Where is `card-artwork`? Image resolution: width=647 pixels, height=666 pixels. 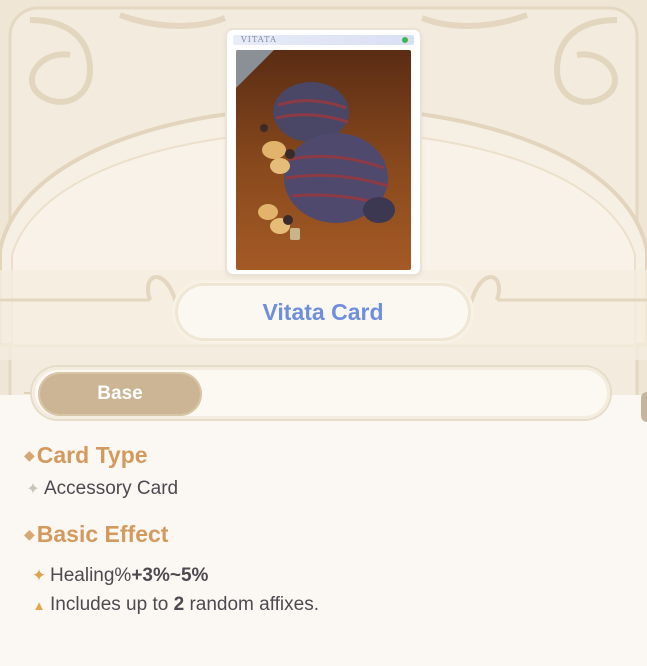 card-artwork is located at coordinates (323, 160).